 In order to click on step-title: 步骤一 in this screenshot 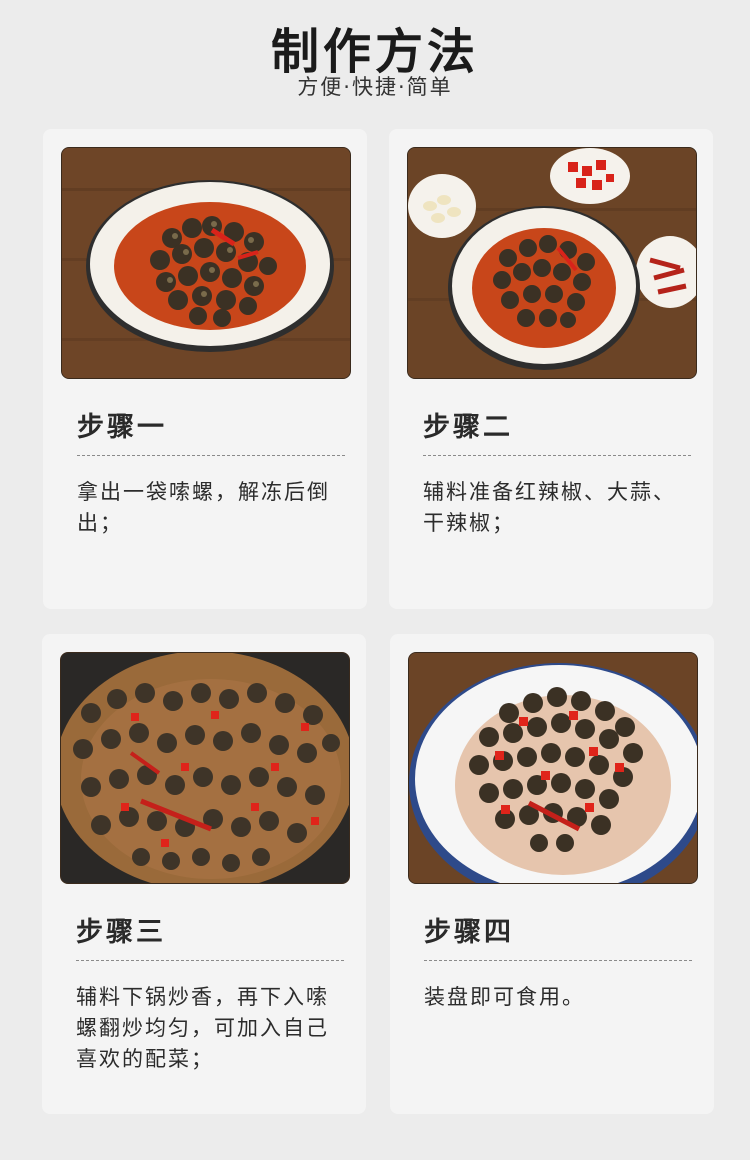, I will do `click(122, 427)`.